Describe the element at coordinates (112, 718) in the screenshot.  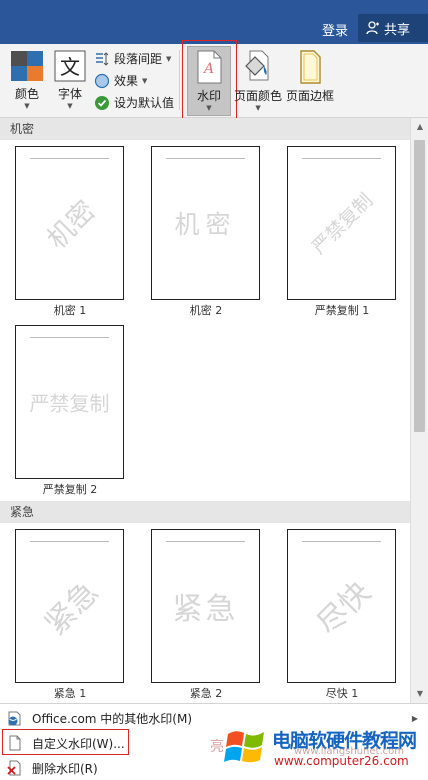
I see `more-watermarks-label: Office.com 中的其他水印(M)` at that location.